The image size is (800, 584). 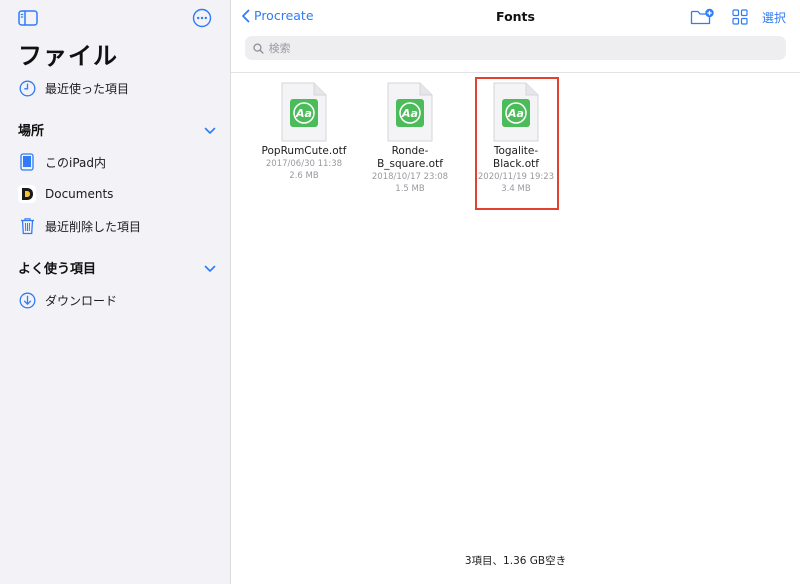 I want to click on sidebar-item-downloads: ダウンロード, so click(x=118, y=300).